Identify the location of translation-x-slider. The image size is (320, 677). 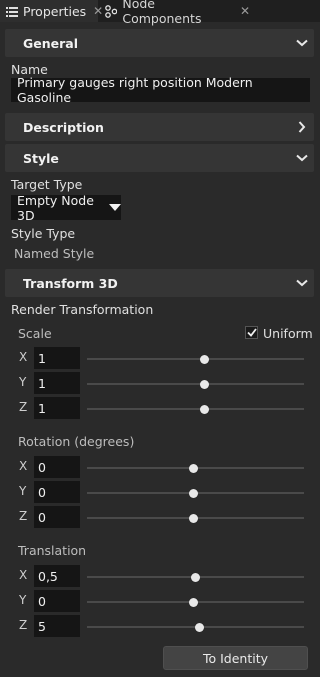
(195, 577).